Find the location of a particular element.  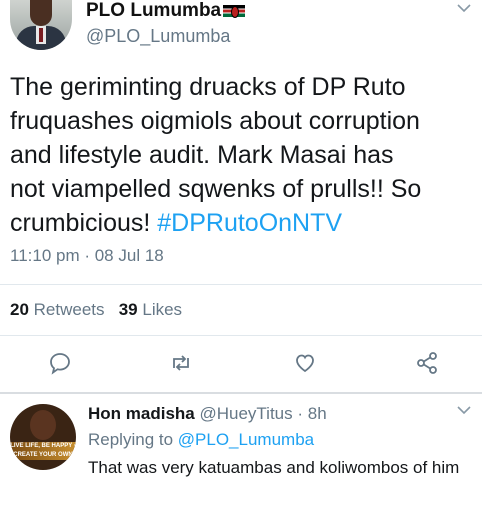

likes-stat: 39 Likes is located at coordinates (150, 309).